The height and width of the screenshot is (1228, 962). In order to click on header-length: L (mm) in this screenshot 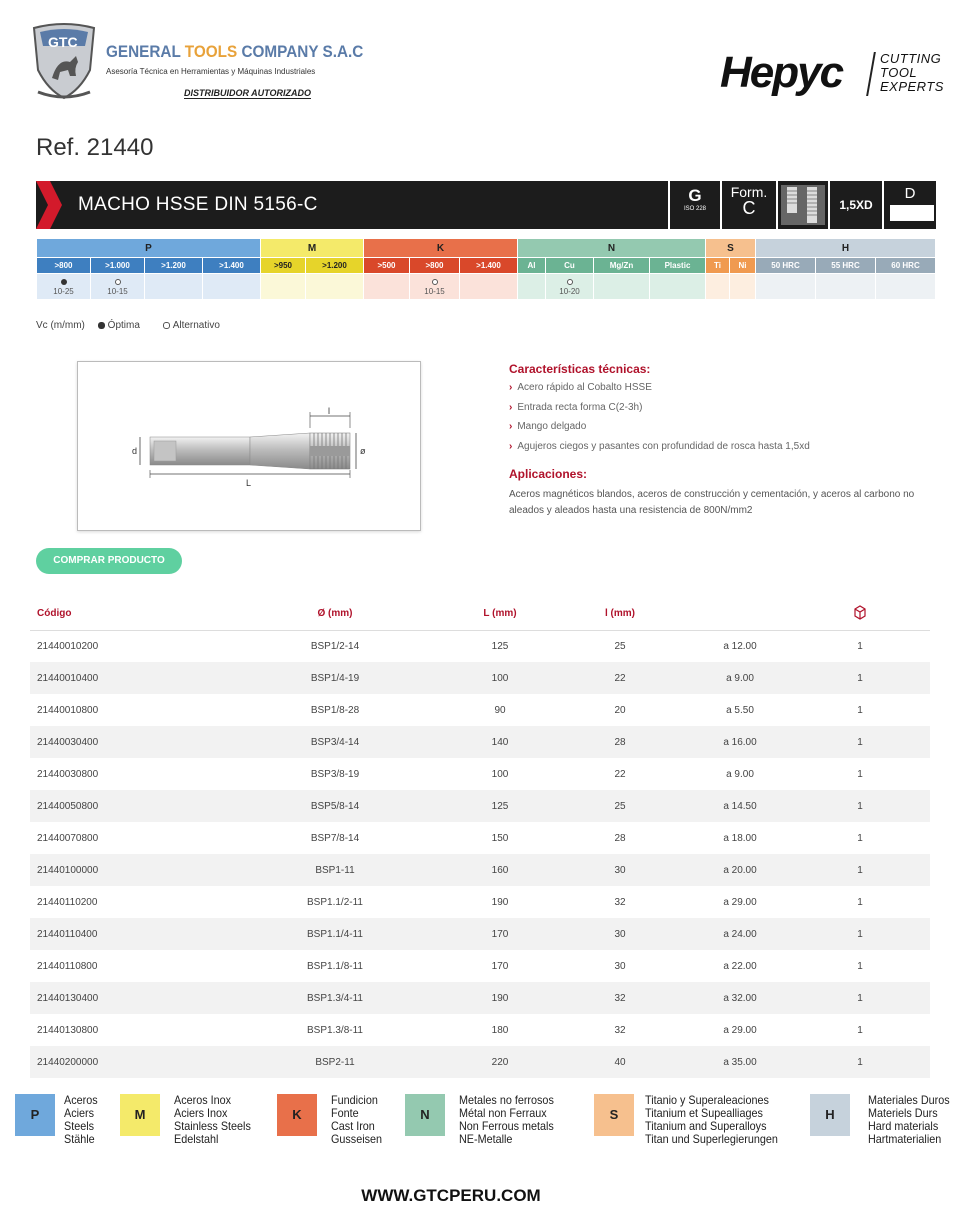, I will do `click(500, 614)`.